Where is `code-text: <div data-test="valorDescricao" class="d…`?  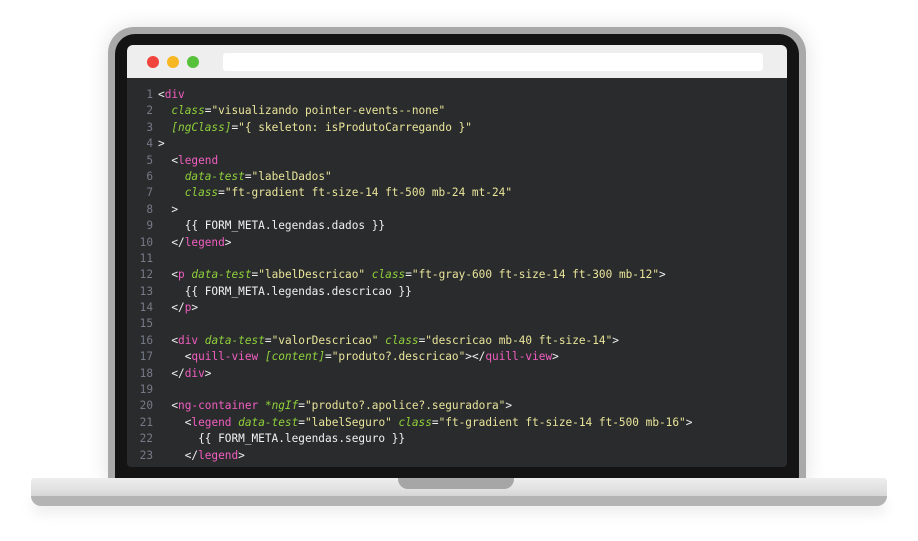 code-text: <div data-test="valorDescricao" class="d… is located at coordinates (388, 341).